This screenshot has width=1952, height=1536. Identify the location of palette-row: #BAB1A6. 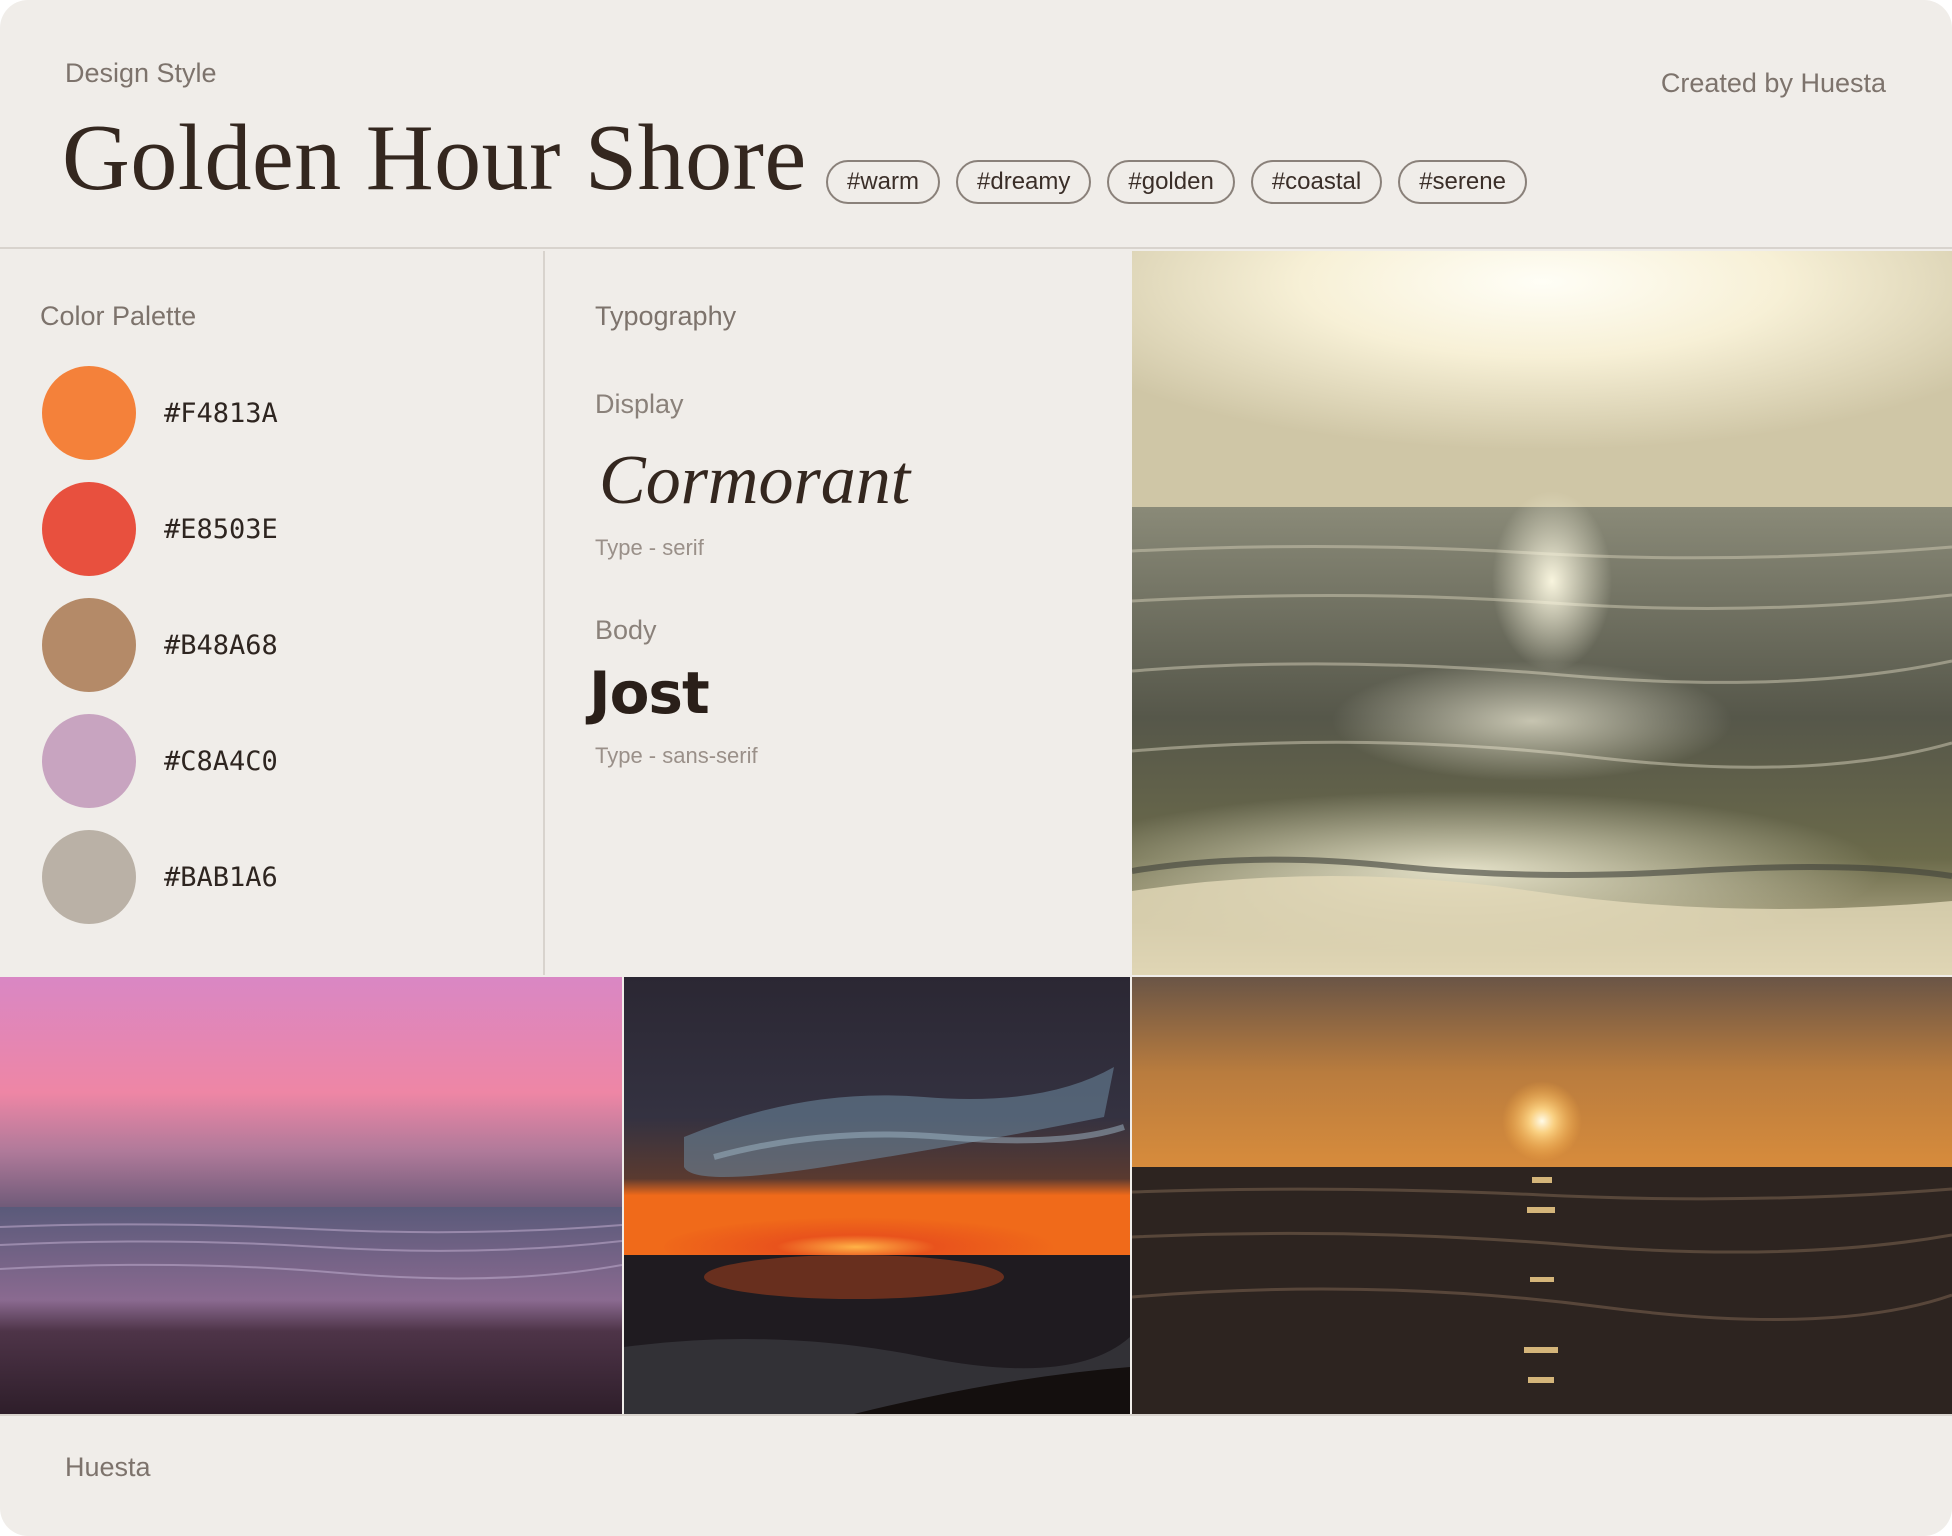
(160, 877).